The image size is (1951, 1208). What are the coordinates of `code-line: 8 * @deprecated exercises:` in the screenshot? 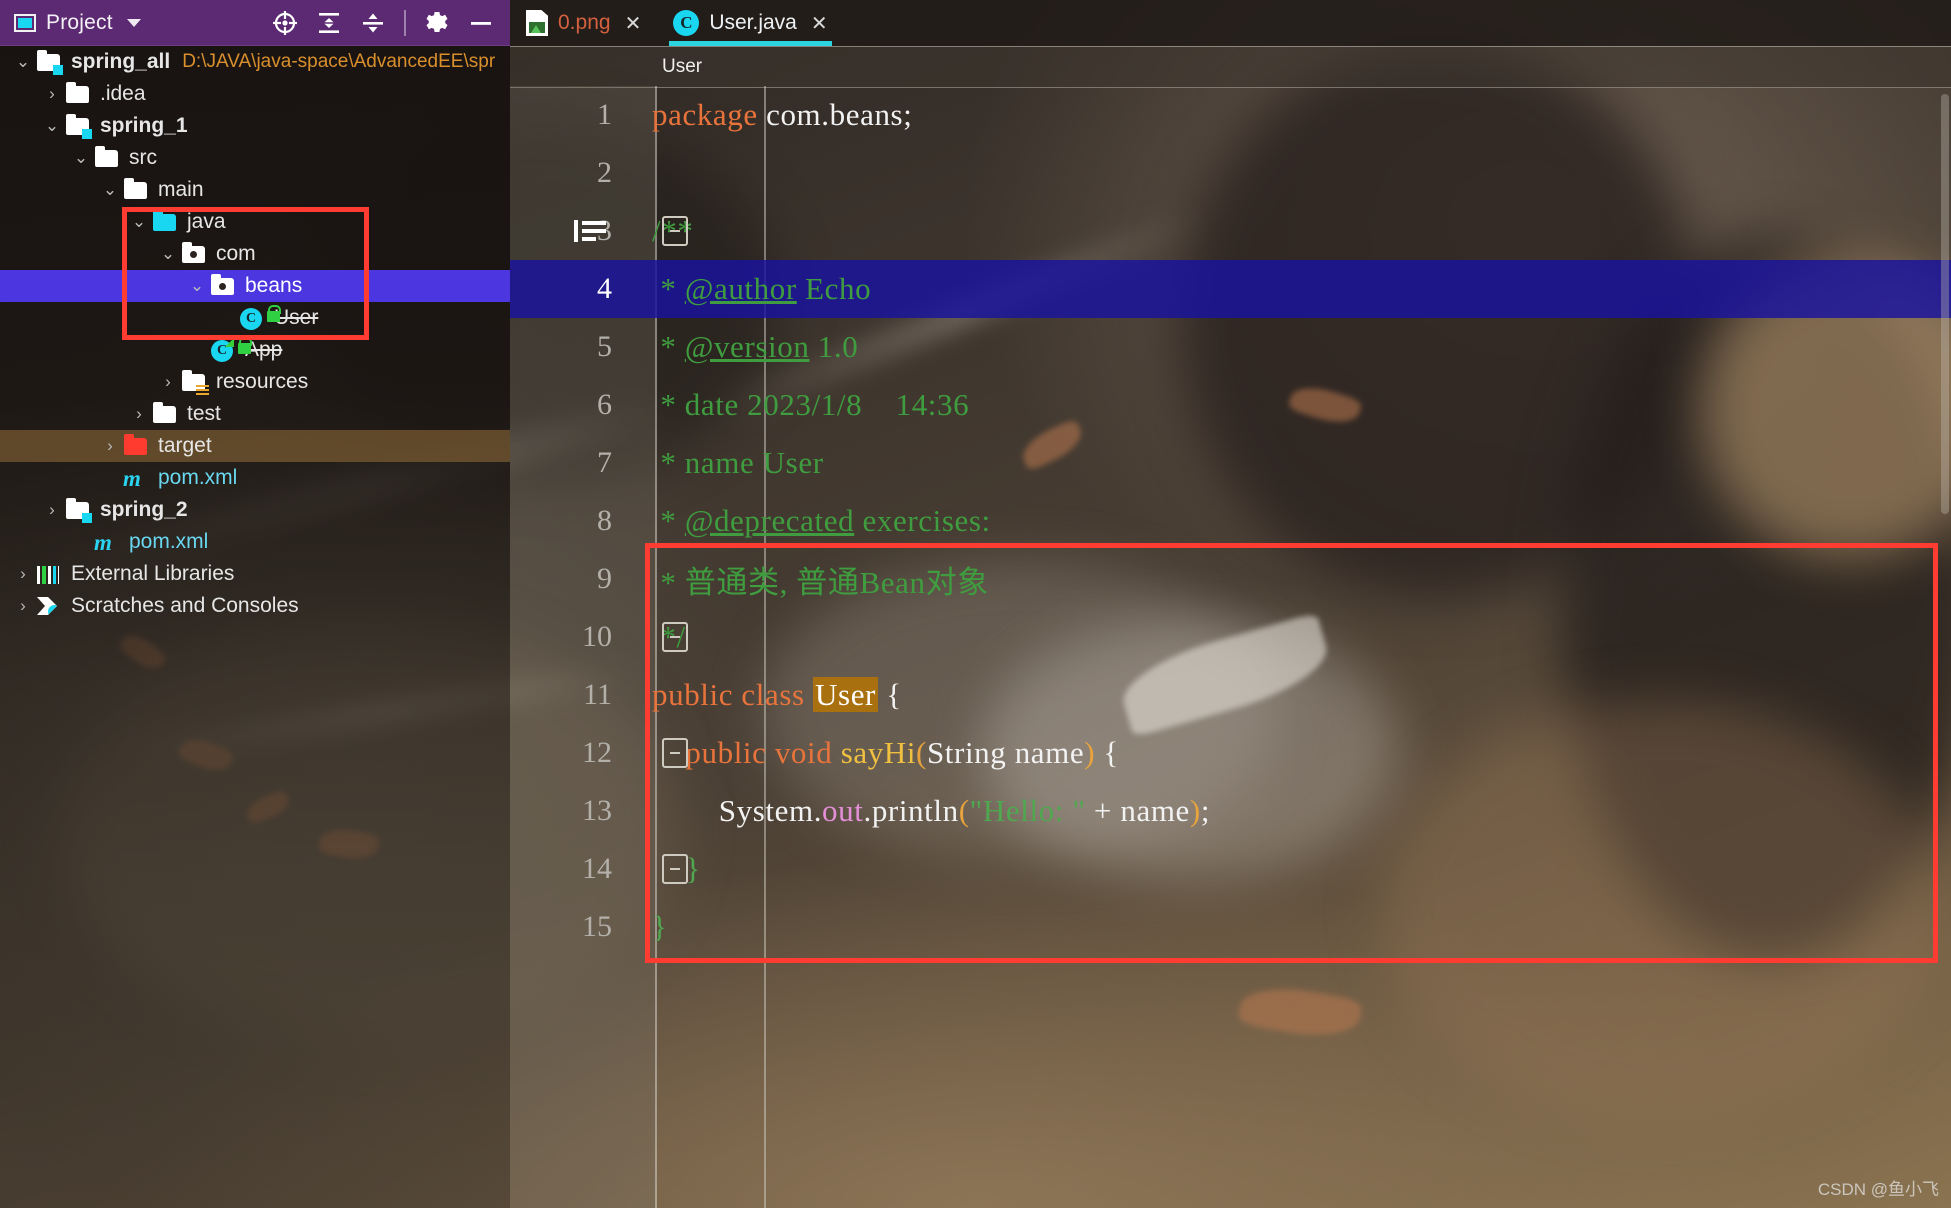 It's located at (1230, 521).